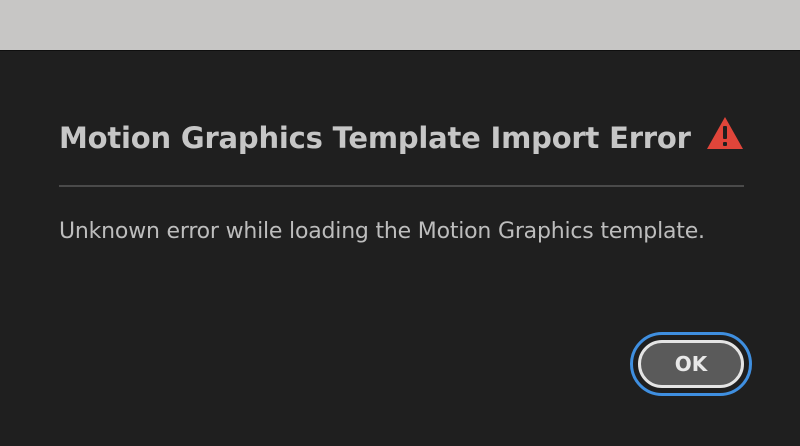 The height and width of the screenshot is (446, 800). I want to click on ok-button: OK, so click(691, 364).